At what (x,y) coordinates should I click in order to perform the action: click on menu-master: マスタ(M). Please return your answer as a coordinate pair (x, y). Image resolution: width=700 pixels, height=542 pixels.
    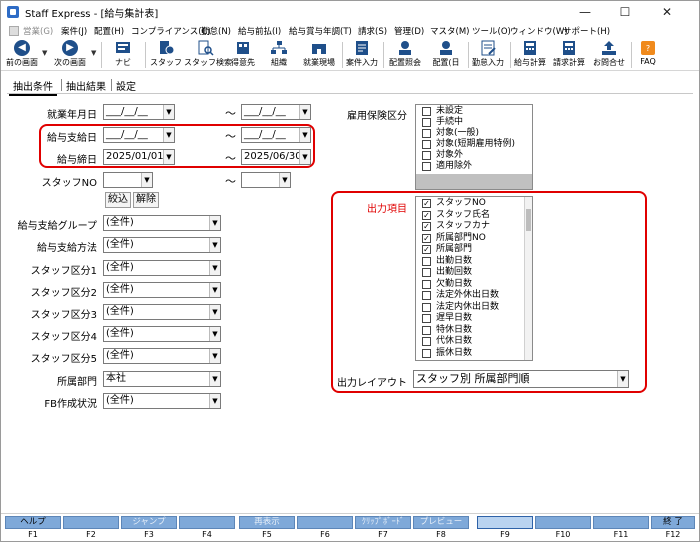
    Looking at the image, I should click on (449, 31).